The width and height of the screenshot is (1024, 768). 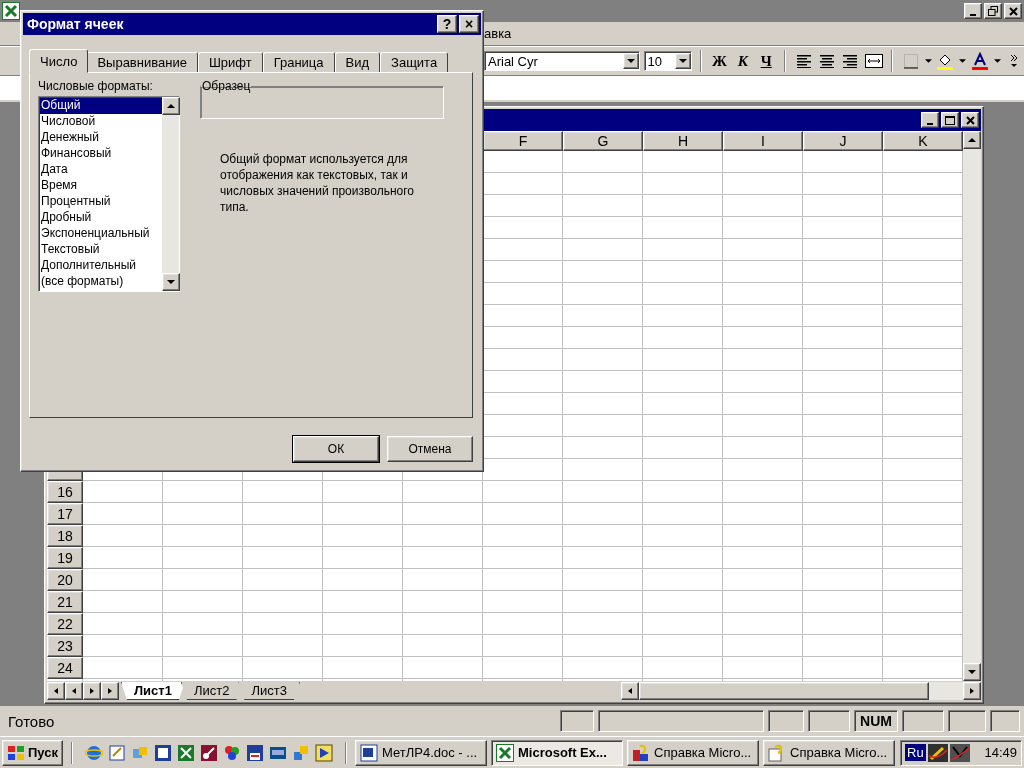 I want to click on dialog-title: Формат ячеек, so click(x=75, y=24).